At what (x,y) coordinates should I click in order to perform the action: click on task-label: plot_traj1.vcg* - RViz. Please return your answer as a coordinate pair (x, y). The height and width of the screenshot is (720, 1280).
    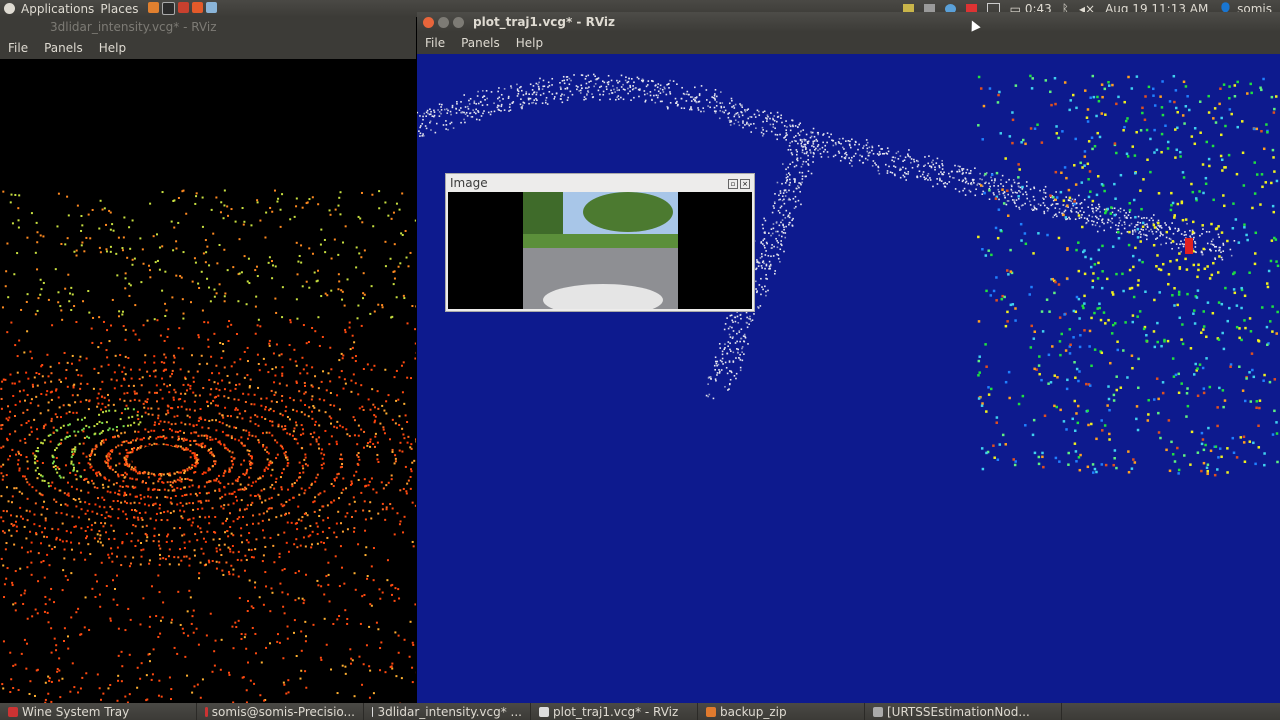
    Looking at the image, I should click on (616, 711).